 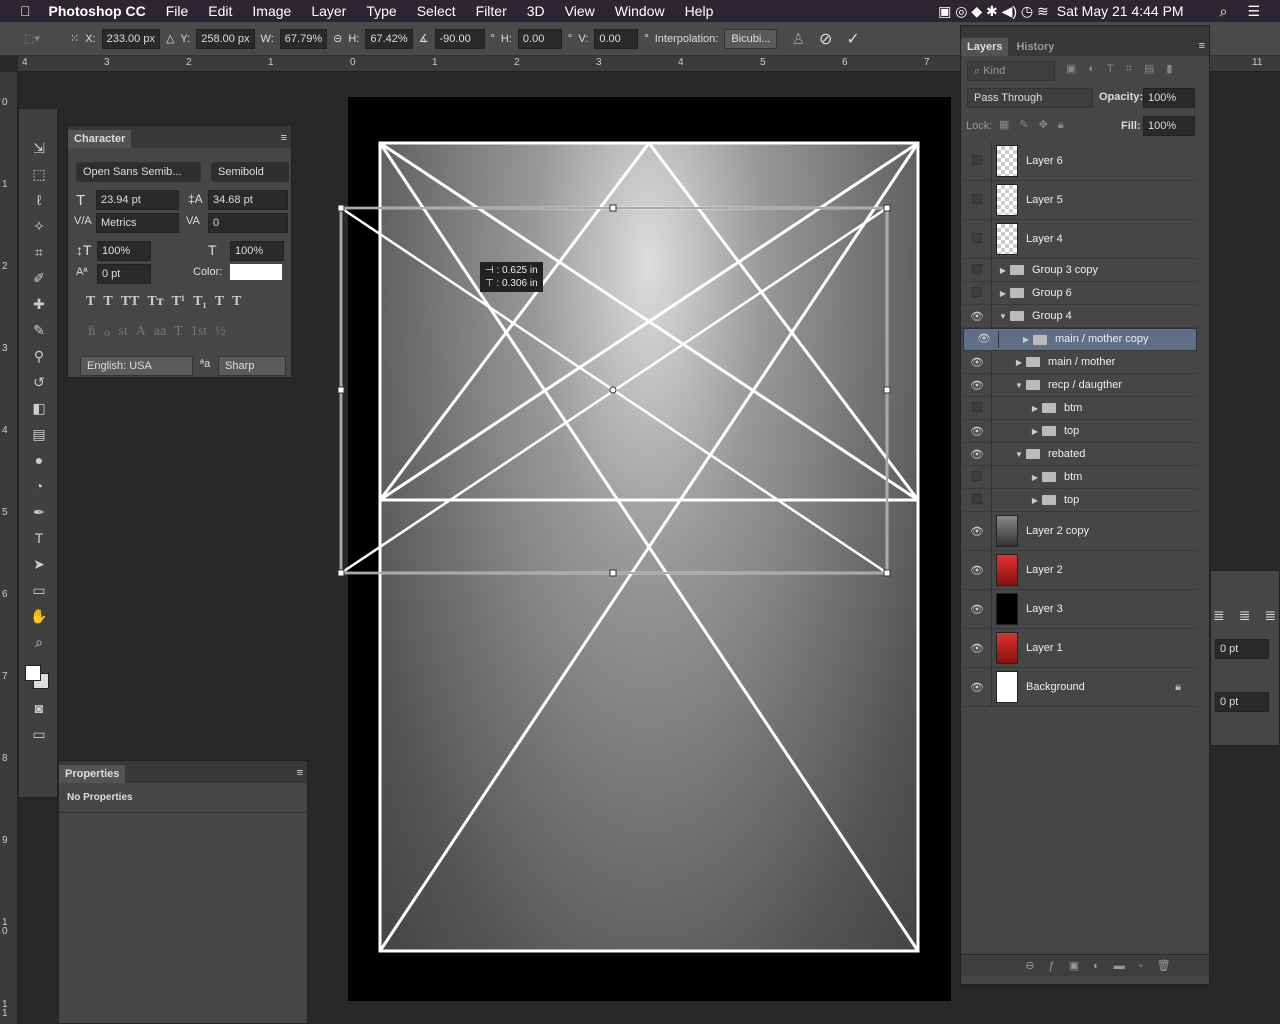 What do you see at coordinates (1044, 609) in the screenshot?
I see `layer-name: Layer 3` at bounding box center [1044, 609].